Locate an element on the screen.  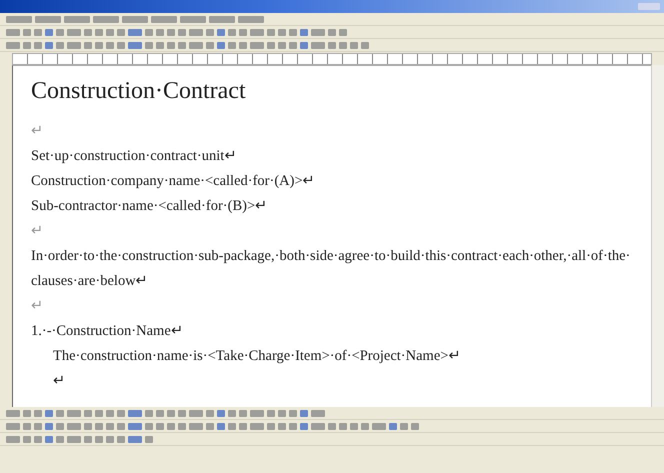
document-title: Construction·Contract is located at coordinates (139, 91).